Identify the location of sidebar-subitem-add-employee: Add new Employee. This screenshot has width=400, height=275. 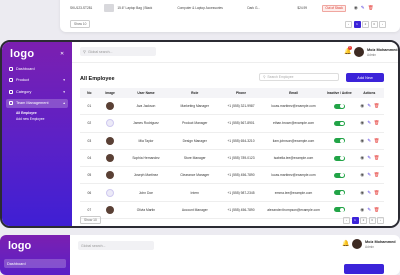
(37, 119).